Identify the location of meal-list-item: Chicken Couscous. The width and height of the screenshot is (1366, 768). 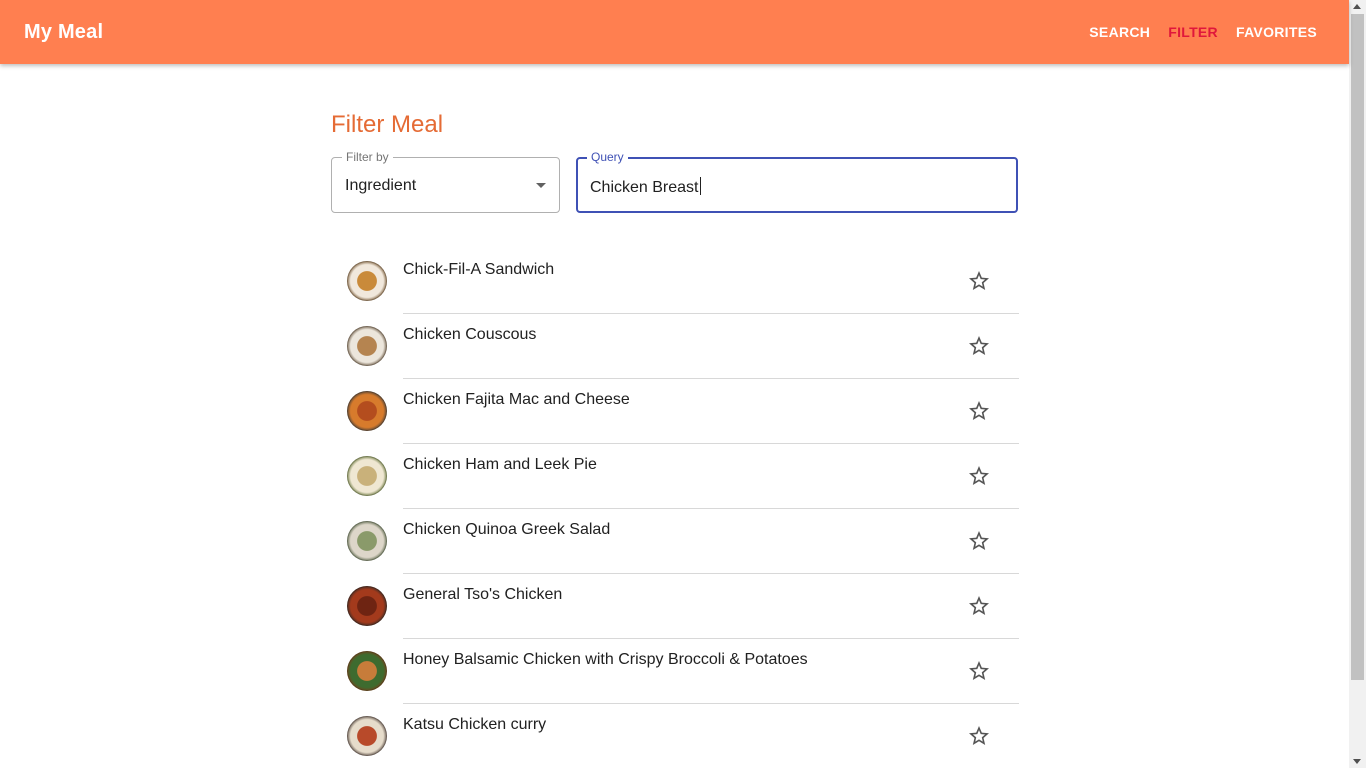
(675, 346).